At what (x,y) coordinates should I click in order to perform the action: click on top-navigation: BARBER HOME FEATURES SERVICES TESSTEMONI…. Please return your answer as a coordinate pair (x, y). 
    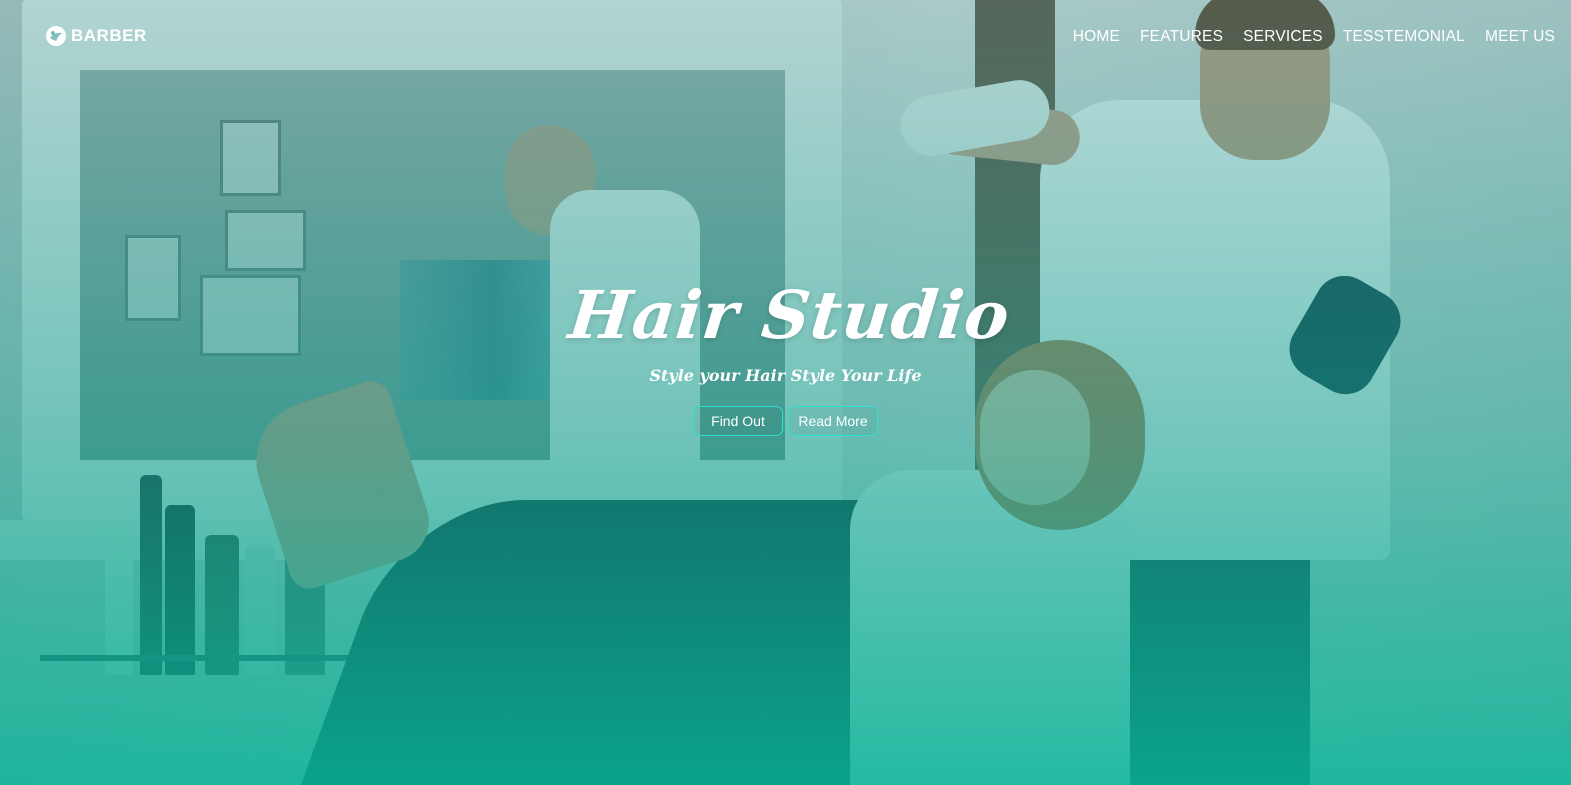
    Looking at the image, I should click on (785, 37).